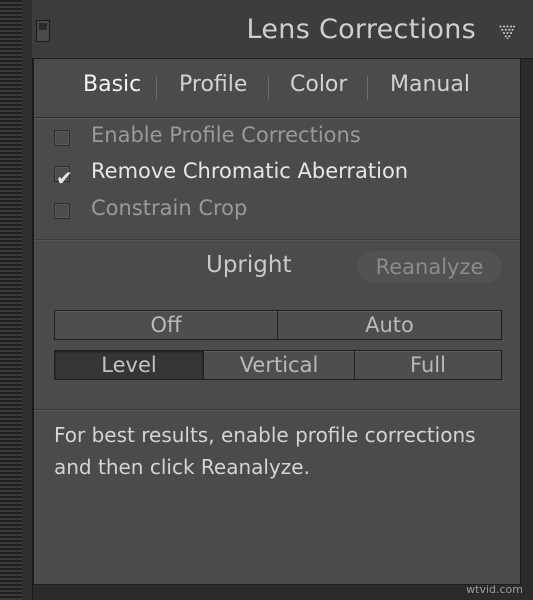 The image size is (533, 600). I want to click on checkbox-label: Constrain Crop, so click(169, 208).